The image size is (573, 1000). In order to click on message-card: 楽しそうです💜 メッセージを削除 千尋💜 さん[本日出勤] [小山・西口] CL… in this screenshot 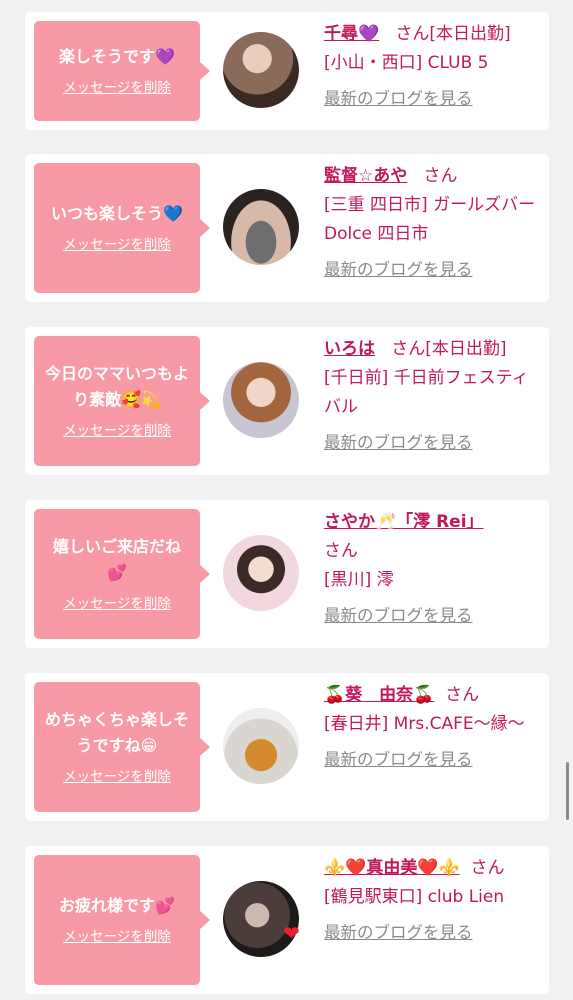, I will do `click(287, 71)`.